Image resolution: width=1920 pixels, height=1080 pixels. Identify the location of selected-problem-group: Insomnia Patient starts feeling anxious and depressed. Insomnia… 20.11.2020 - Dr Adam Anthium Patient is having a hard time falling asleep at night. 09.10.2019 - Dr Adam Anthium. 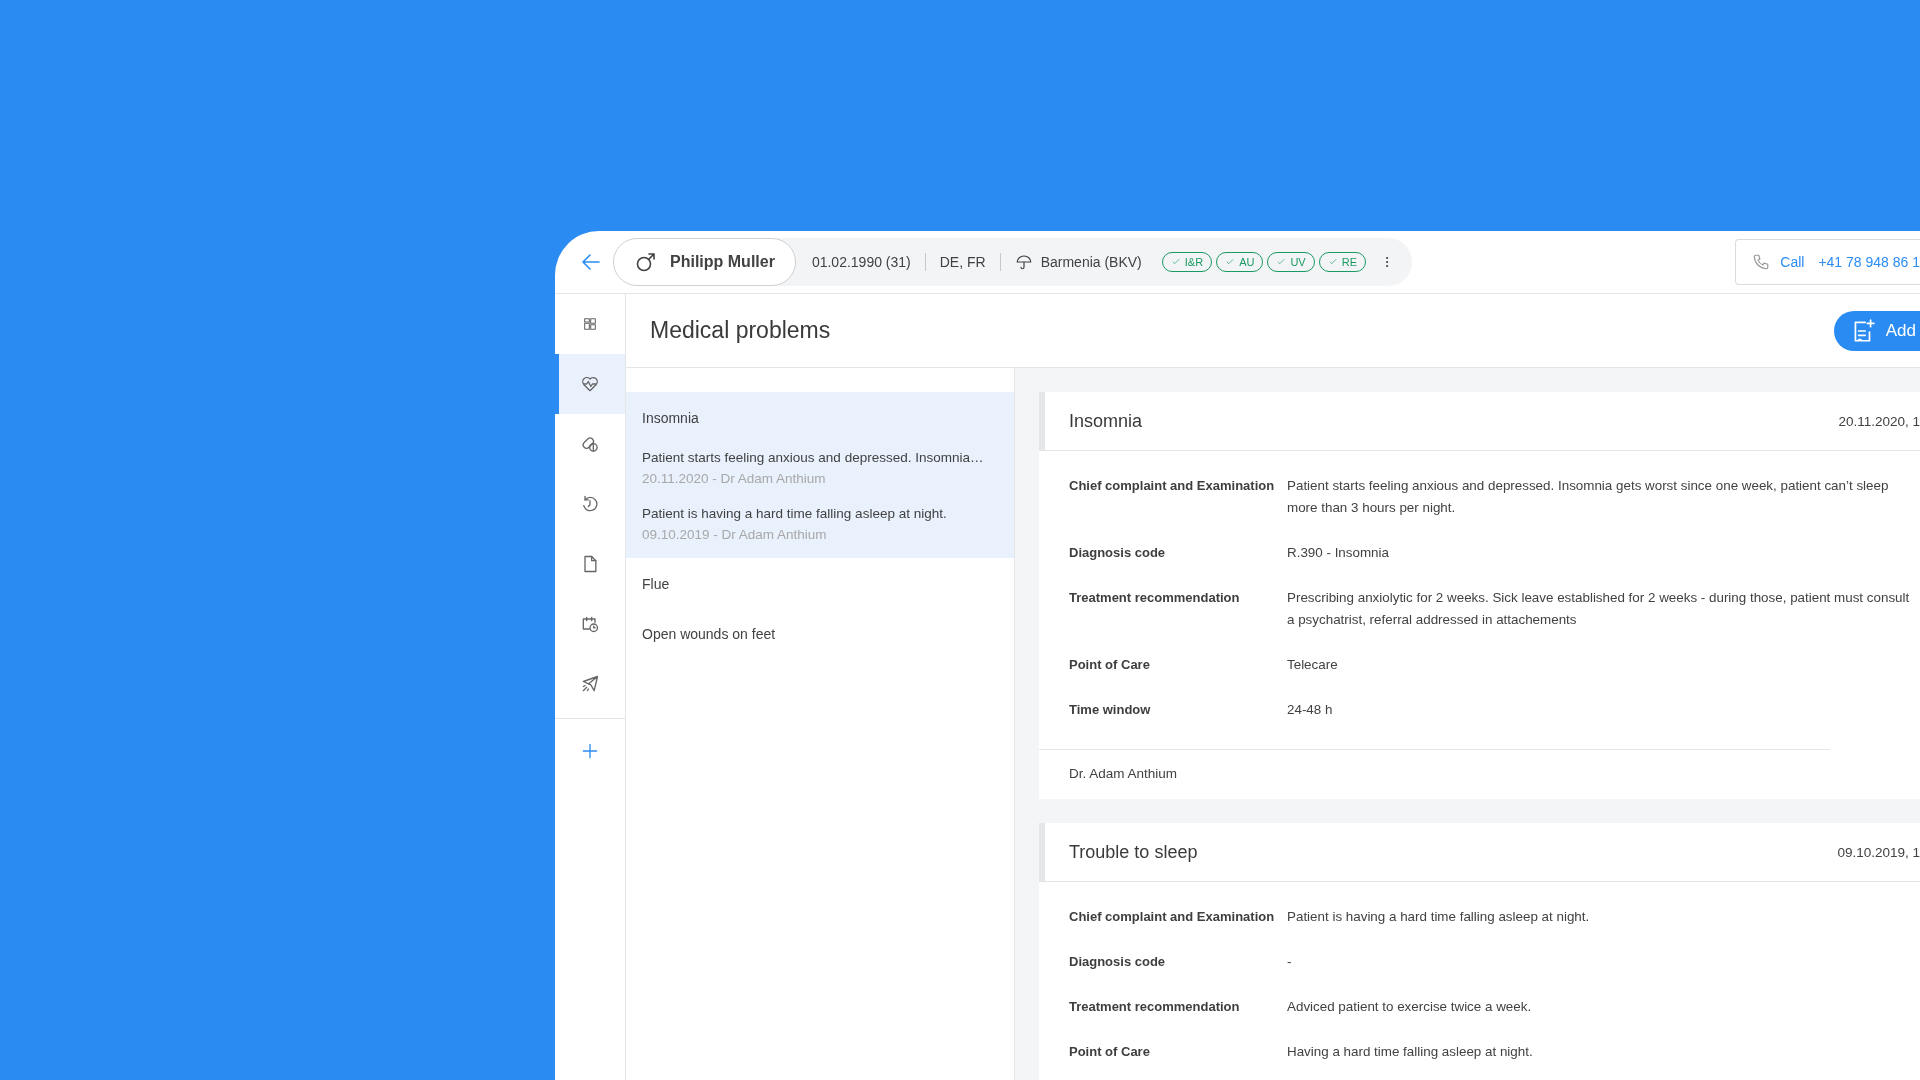
(820, 475).